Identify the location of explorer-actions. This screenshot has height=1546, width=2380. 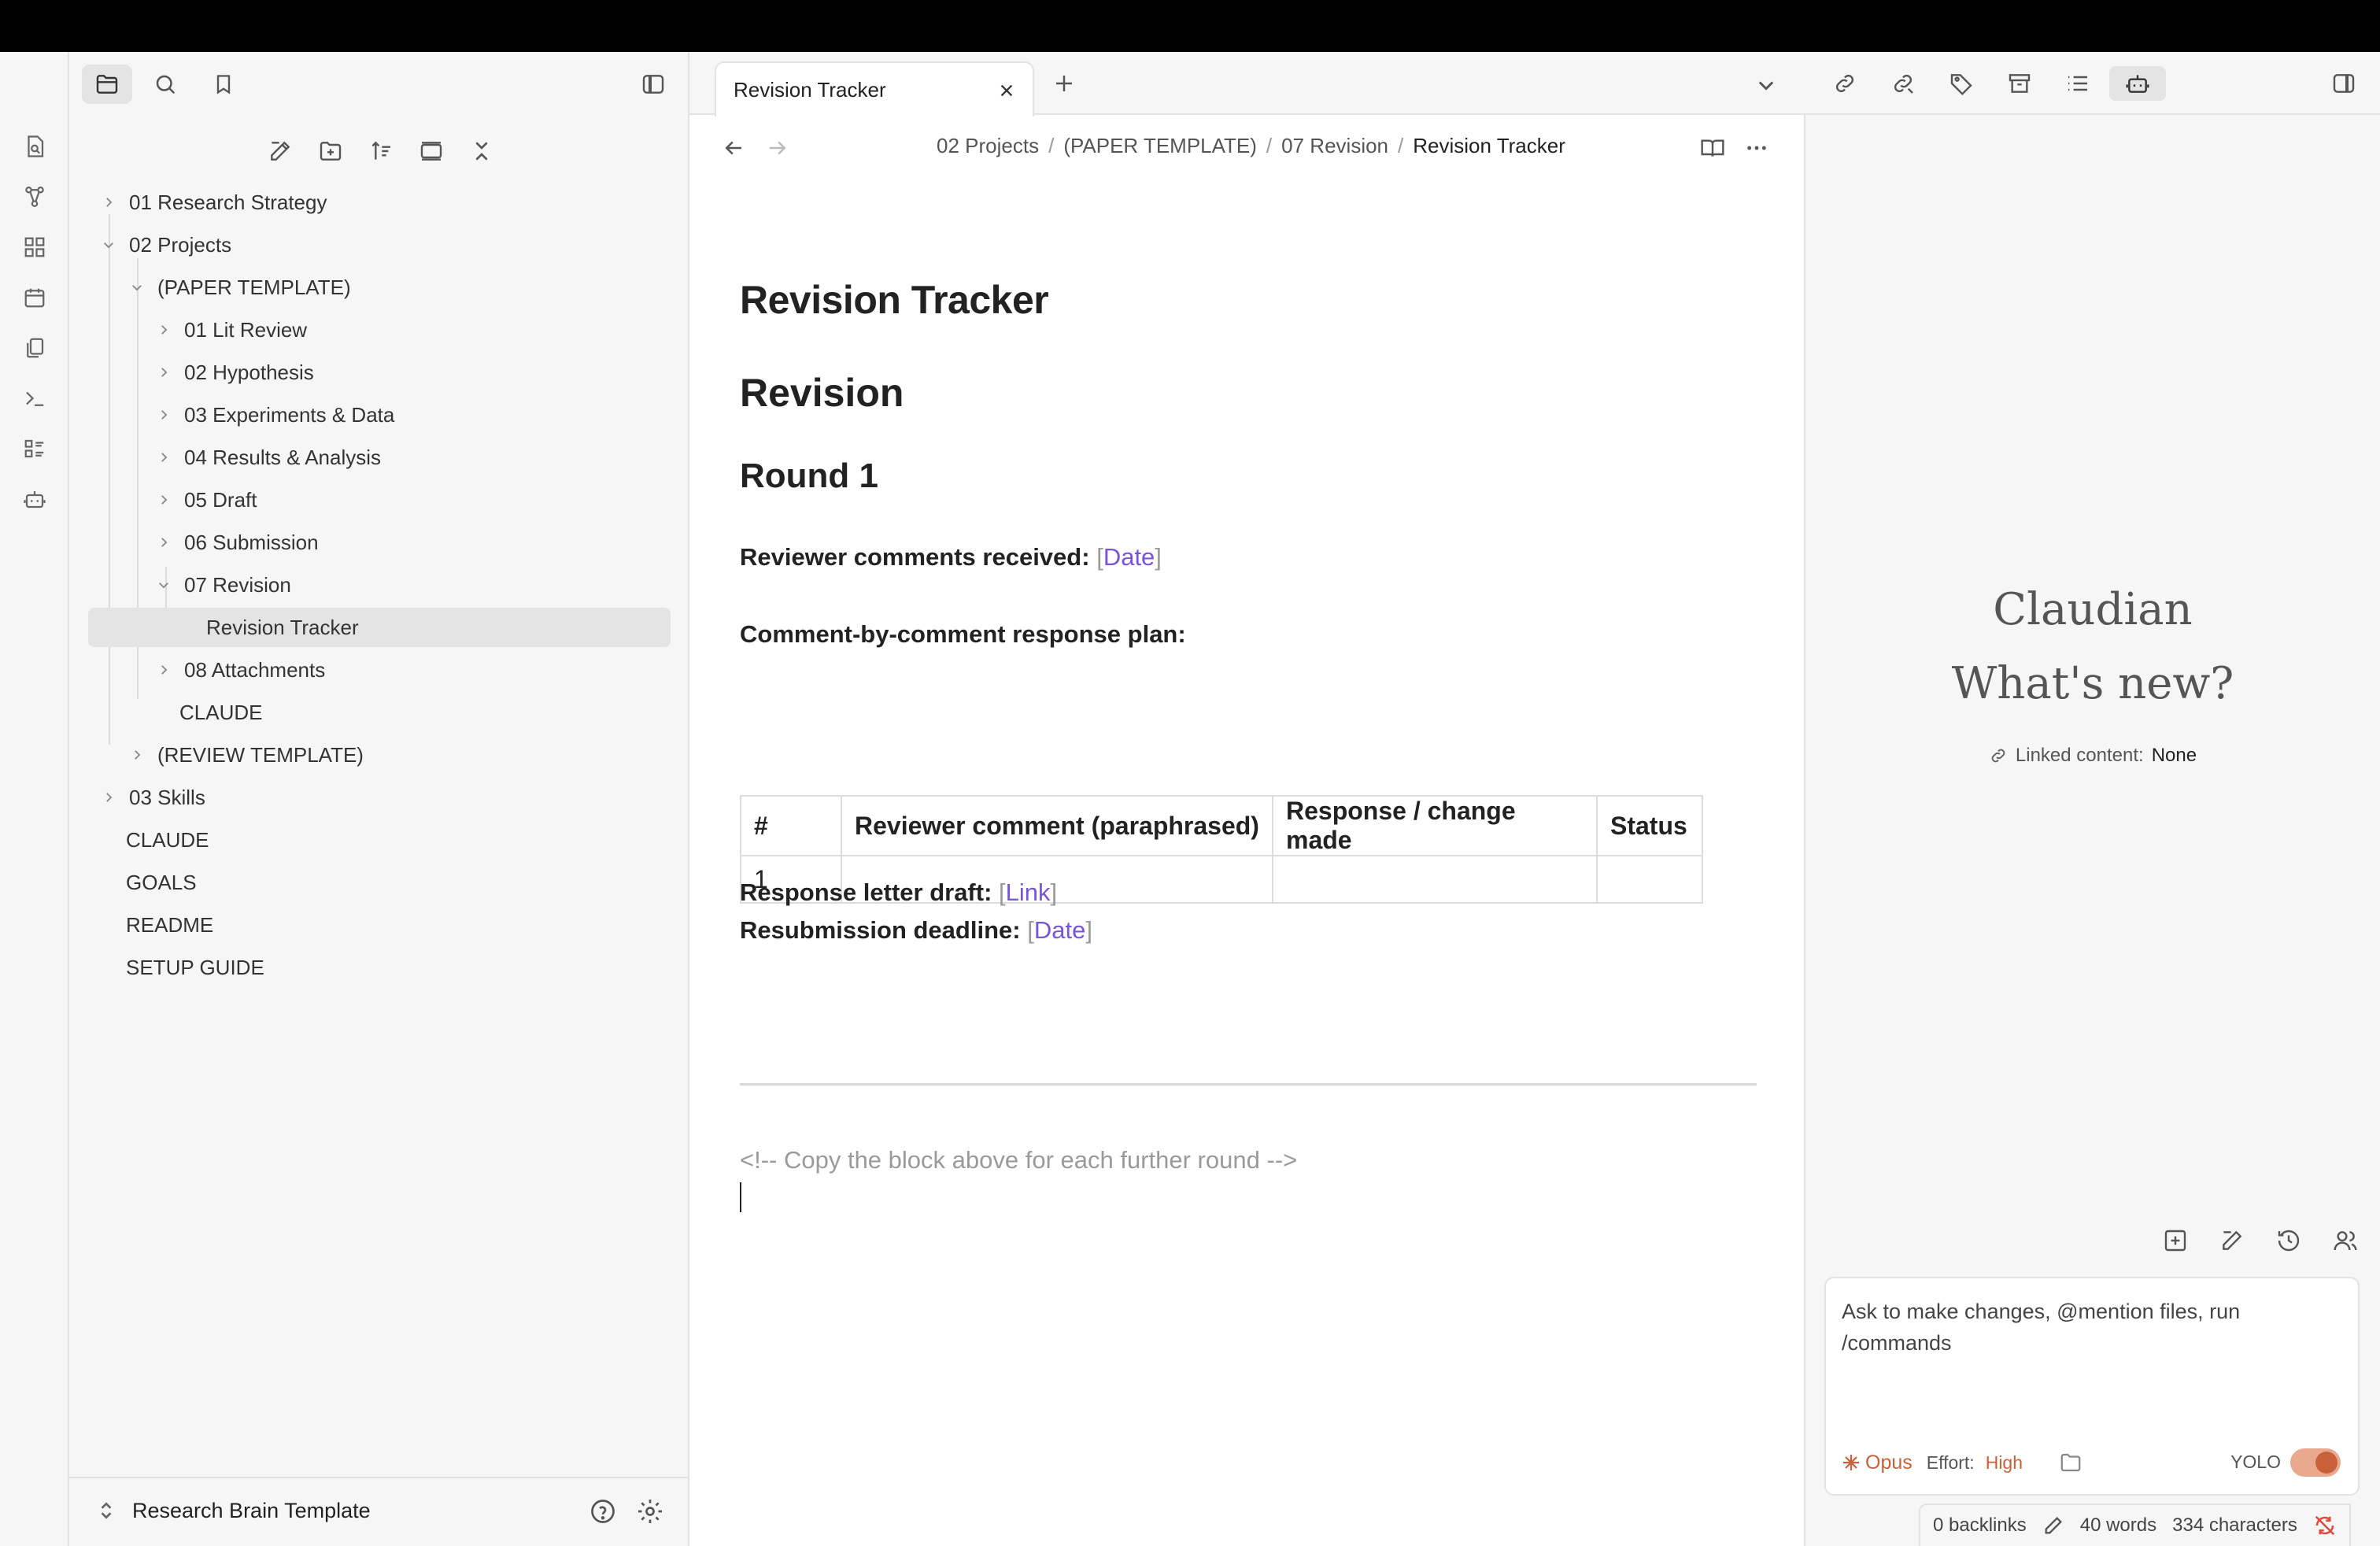
(381, 151).